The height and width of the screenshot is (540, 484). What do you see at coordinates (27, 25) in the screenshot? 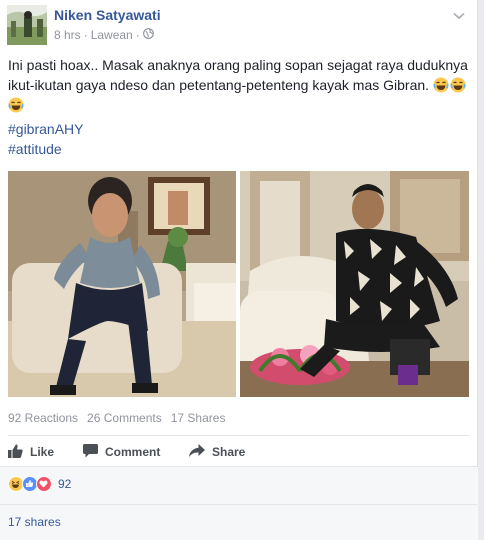
I see `avatar` at bounding box center [27, 25].